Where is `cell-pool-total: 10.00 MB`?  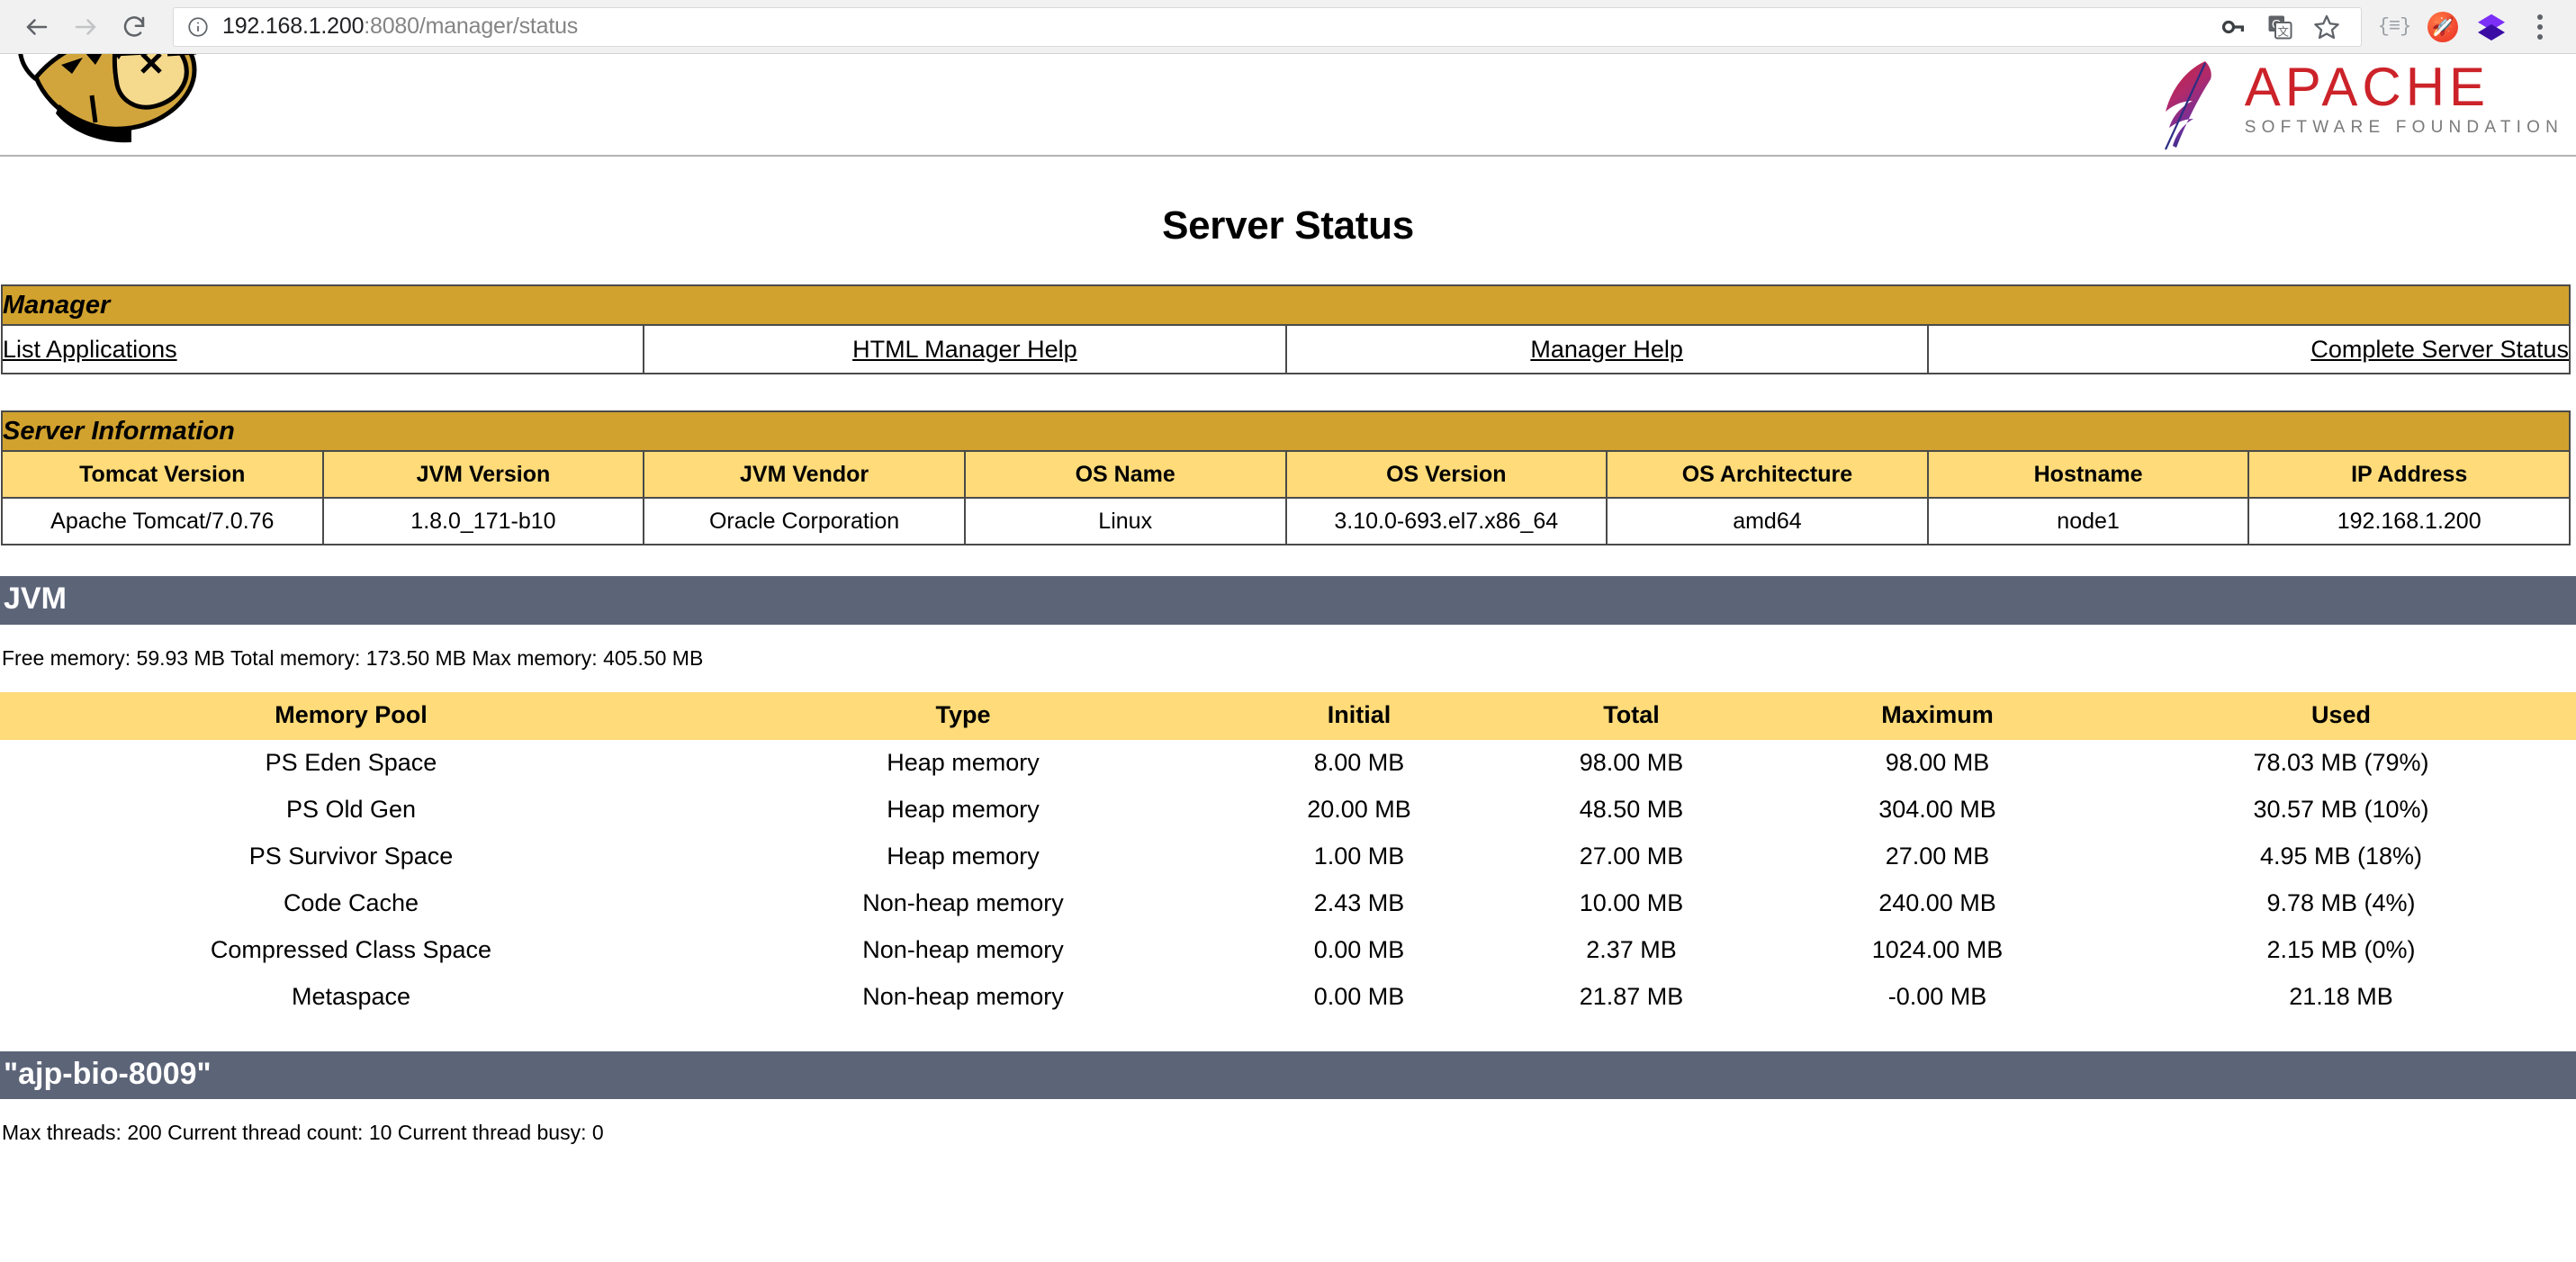
cell-pool-total: 10.00 MB is located at coordinates (1631, 903).